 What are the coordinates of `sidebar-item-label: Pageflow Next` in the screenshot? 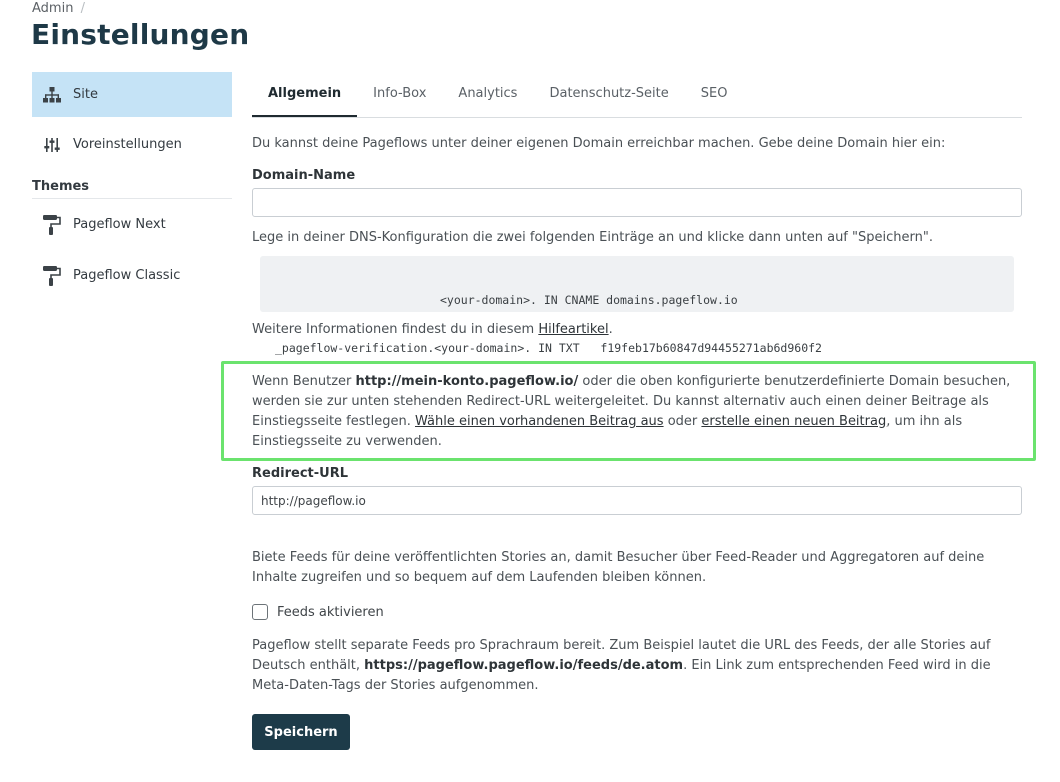 It's located at (119, 224).